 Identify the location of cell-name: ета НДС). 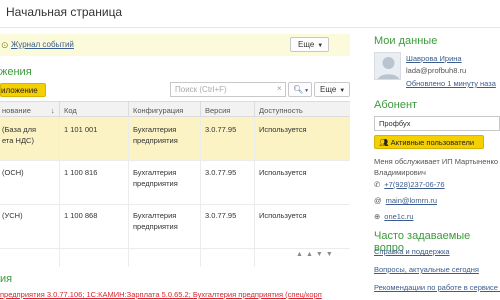
(18, 140).